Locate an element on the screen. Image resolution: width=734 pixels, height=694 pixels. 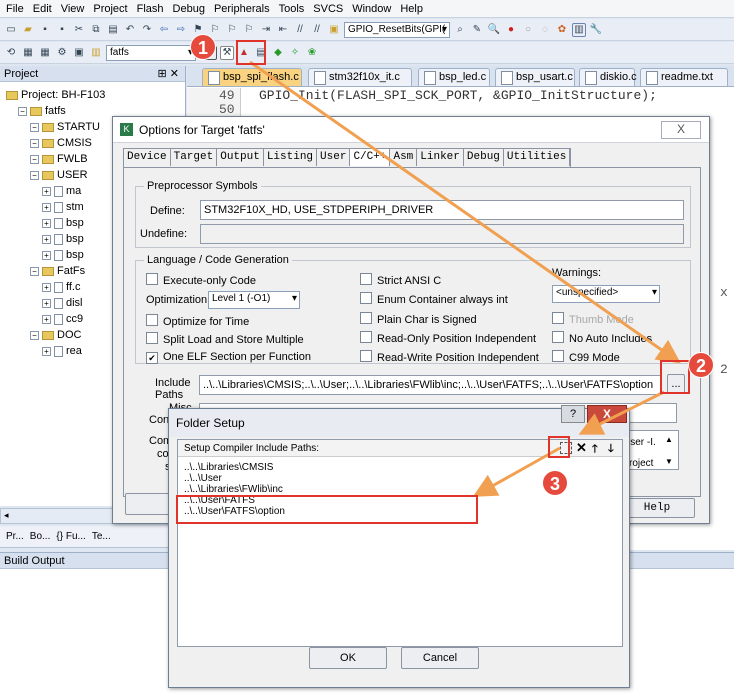
step-3-badge: 3 is located at coordinates (555, 483).